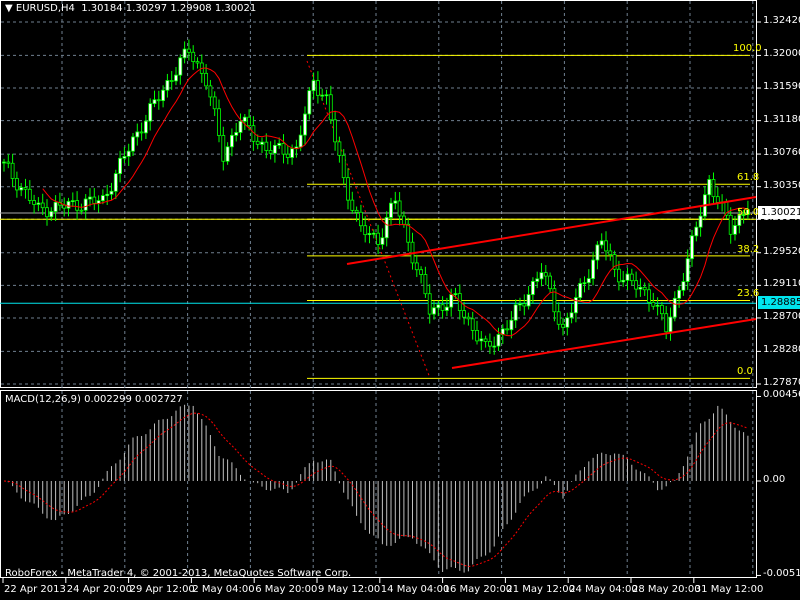  I want to click on price-label: 1.31590, so click(781, 87).